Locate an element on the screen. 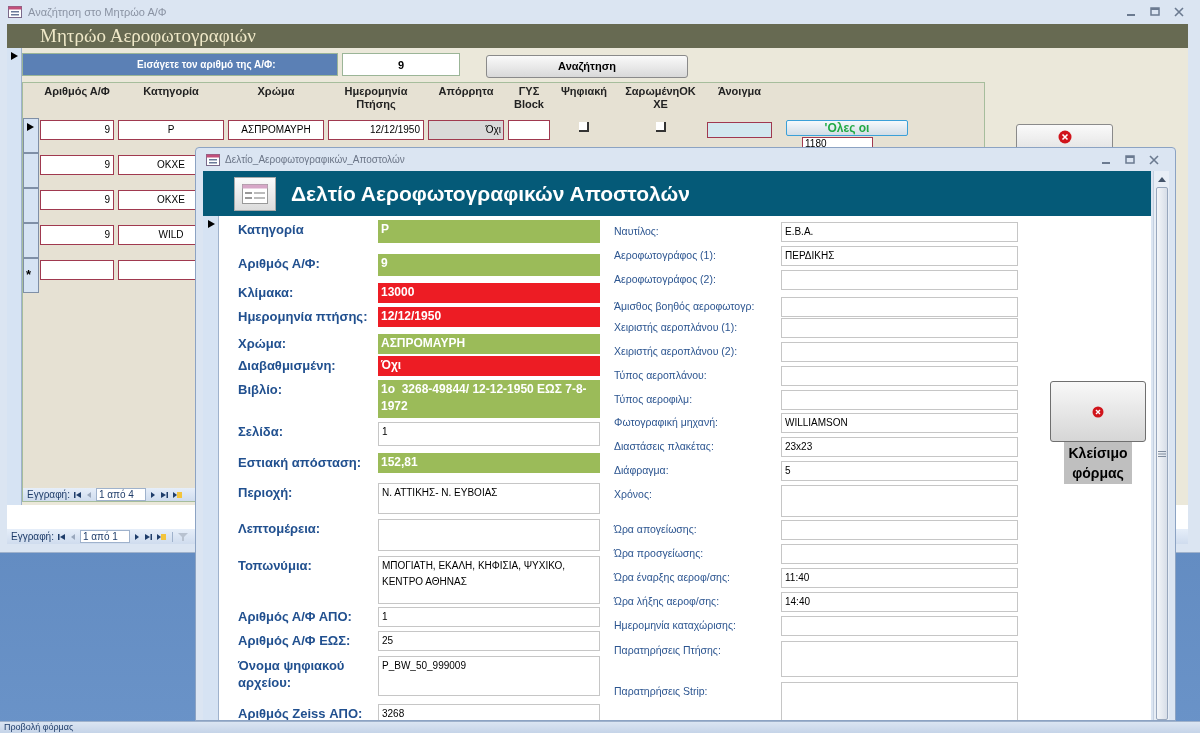 The height and width of the screenshot is (733, 1200). column-header: Χρώμα is located at coordinates (276, 92).